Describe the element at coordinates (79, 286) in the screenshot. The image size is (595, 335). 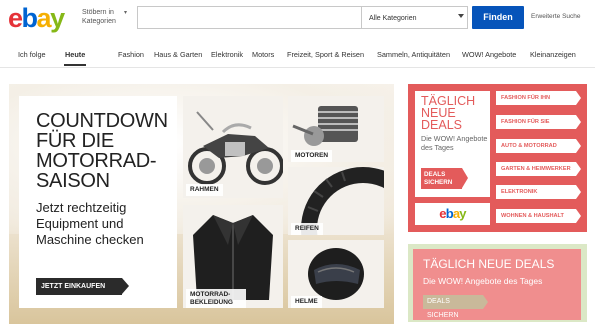
I see `shop-now-button: JETZT EINKAUFEN` at that location.